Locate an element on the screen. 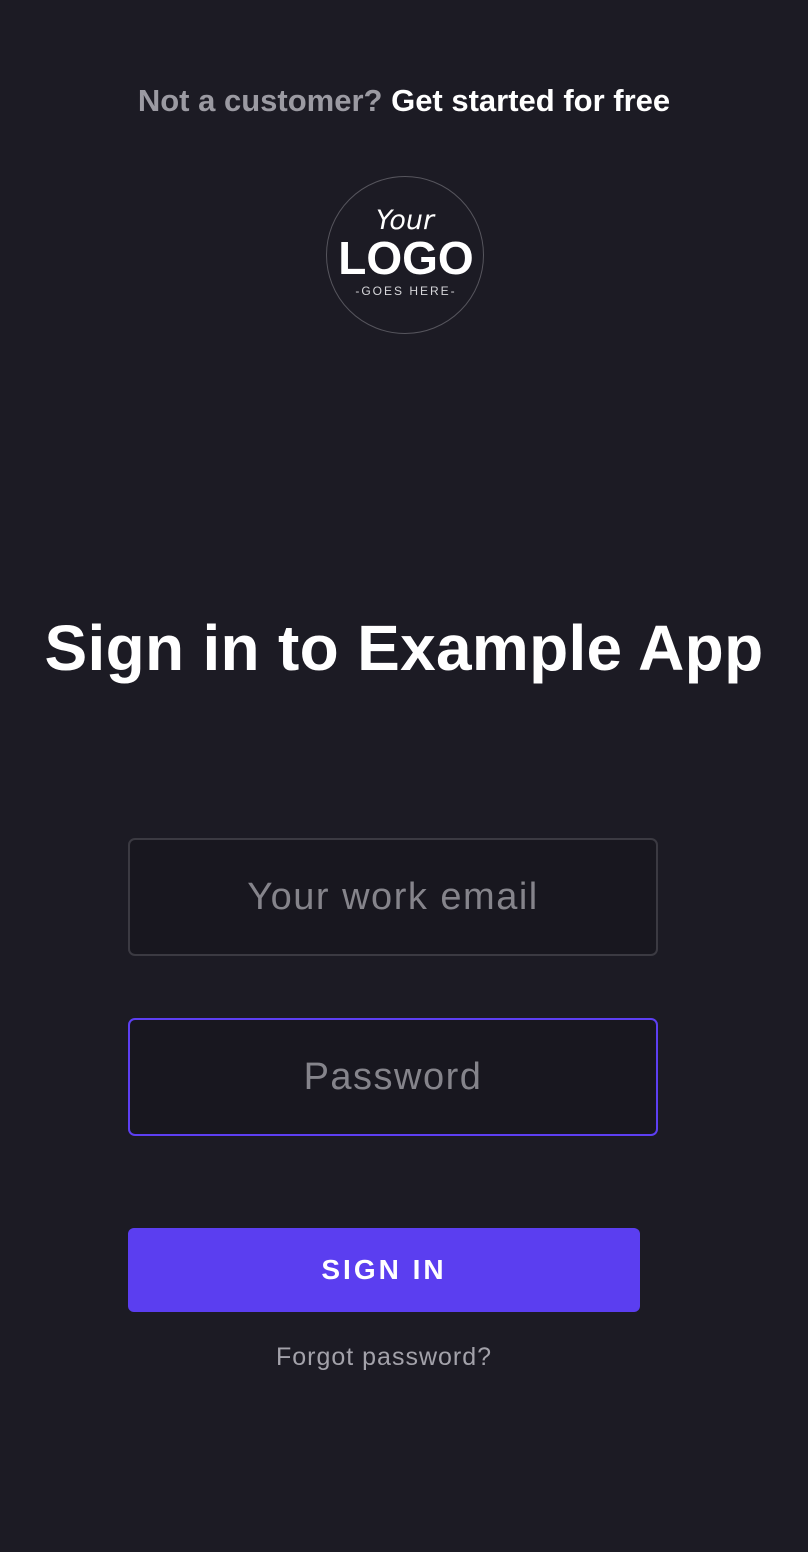 The width and height of the screenshot is (808, 1552). email-input is located at coordinates (393, 897).